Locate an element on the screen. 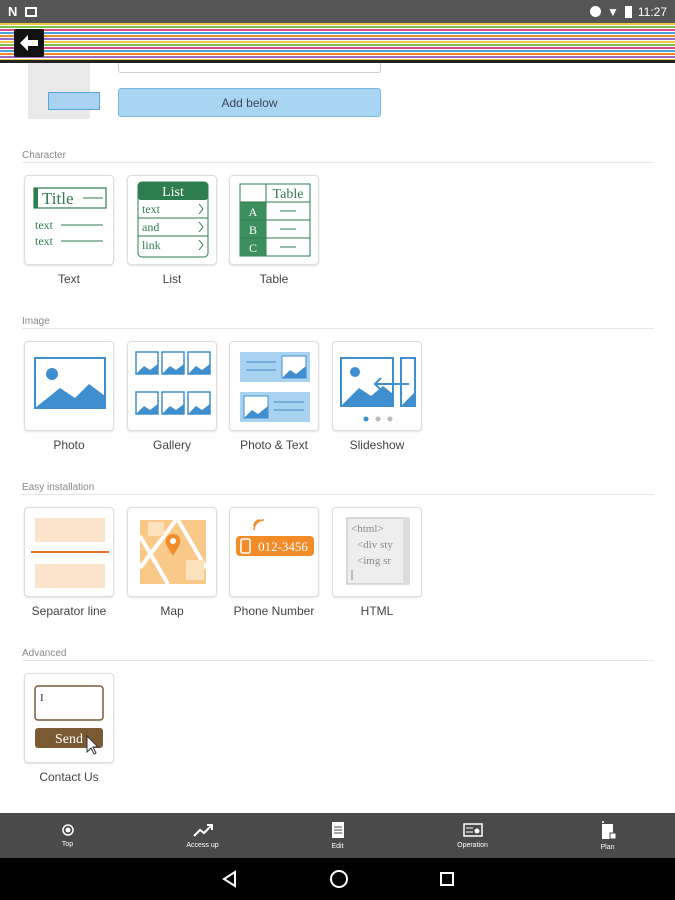  thumb-list-row: and is located at coordinates (150, 227).